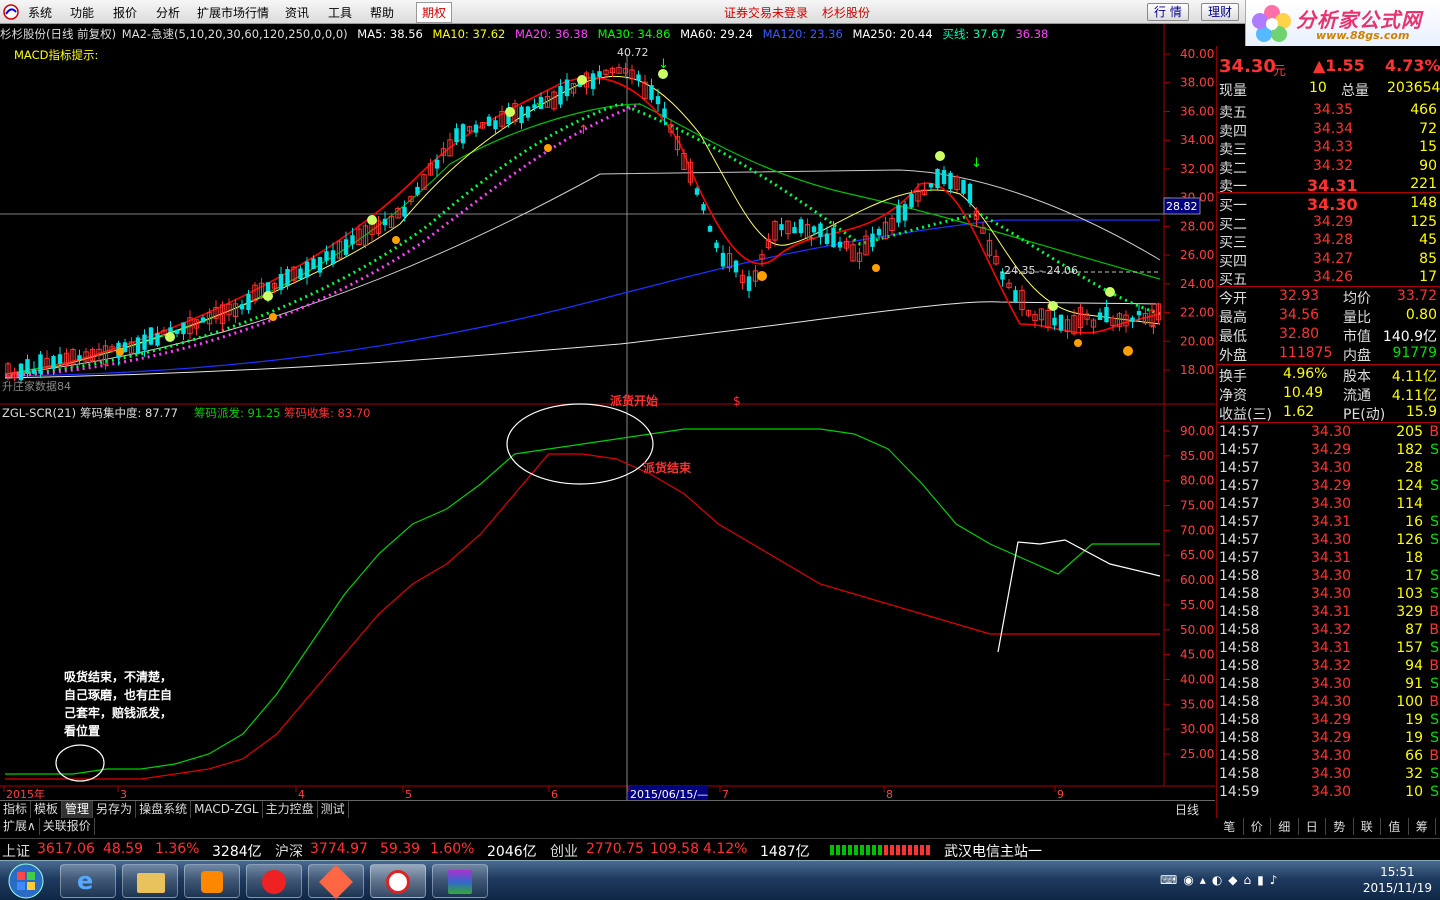 The width and height of the screenshot is (1440, 900). What do you see at coordinates (1395, 826) in the screenshot?
I see `tab-value: 值` at bounding box center [1395, 826].